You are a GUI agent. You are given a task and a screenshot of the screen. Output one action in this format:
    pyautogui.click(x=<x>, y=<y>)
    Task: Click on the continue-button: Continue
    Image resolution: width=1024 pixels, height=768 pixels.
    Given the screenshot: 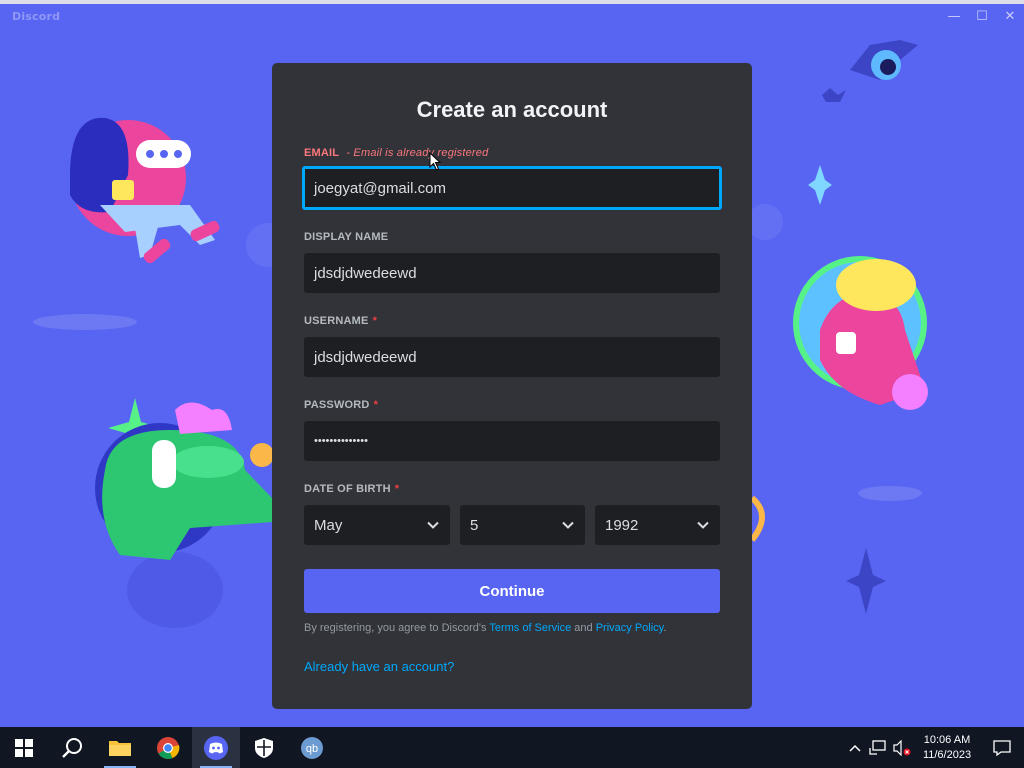 What is the action you would take?
    pyautogui.click(x=512, y=591)
    